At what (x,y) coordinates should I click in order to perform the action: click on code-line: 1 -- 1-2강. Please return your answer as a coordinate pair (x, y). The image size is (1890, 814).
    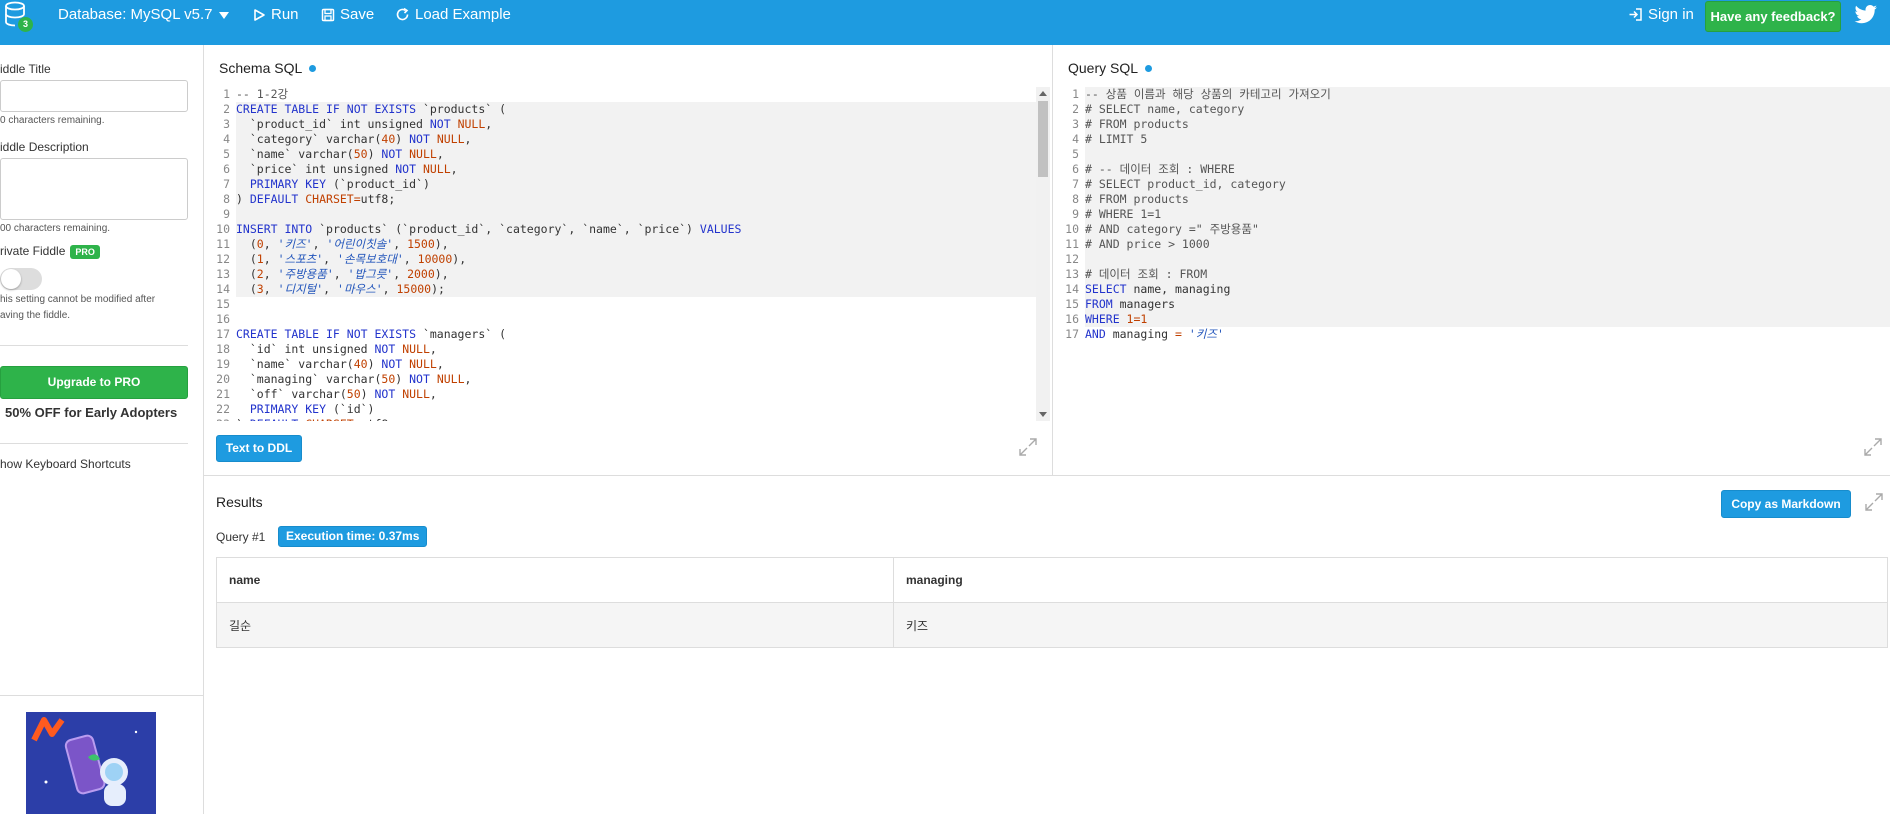
    Looking at the image, I should click on (625, 94).